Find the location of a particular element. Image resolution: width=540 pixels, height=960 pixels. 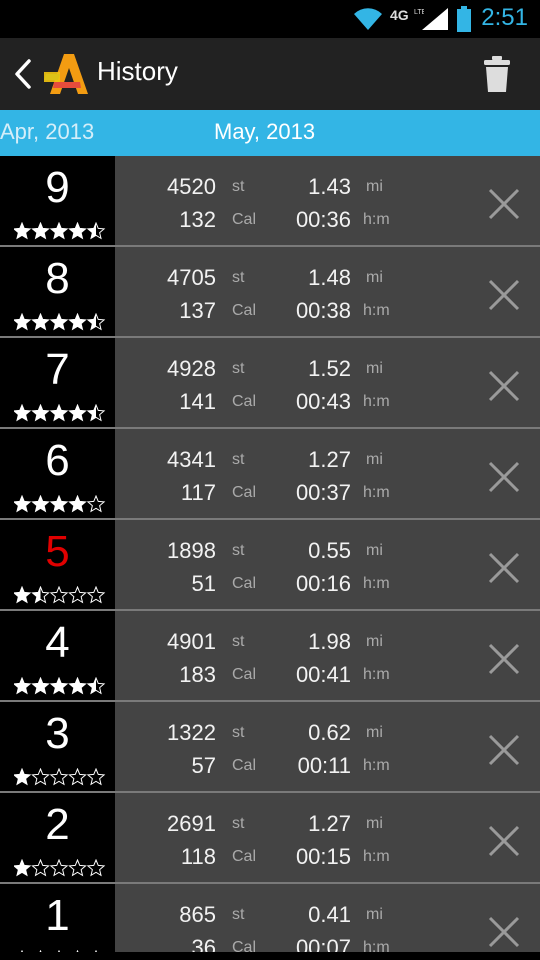

history-row-day-4: 4 4901 st 183 Cal 1.98 mi 00:41 h:m is located at coordinates (270, 656).